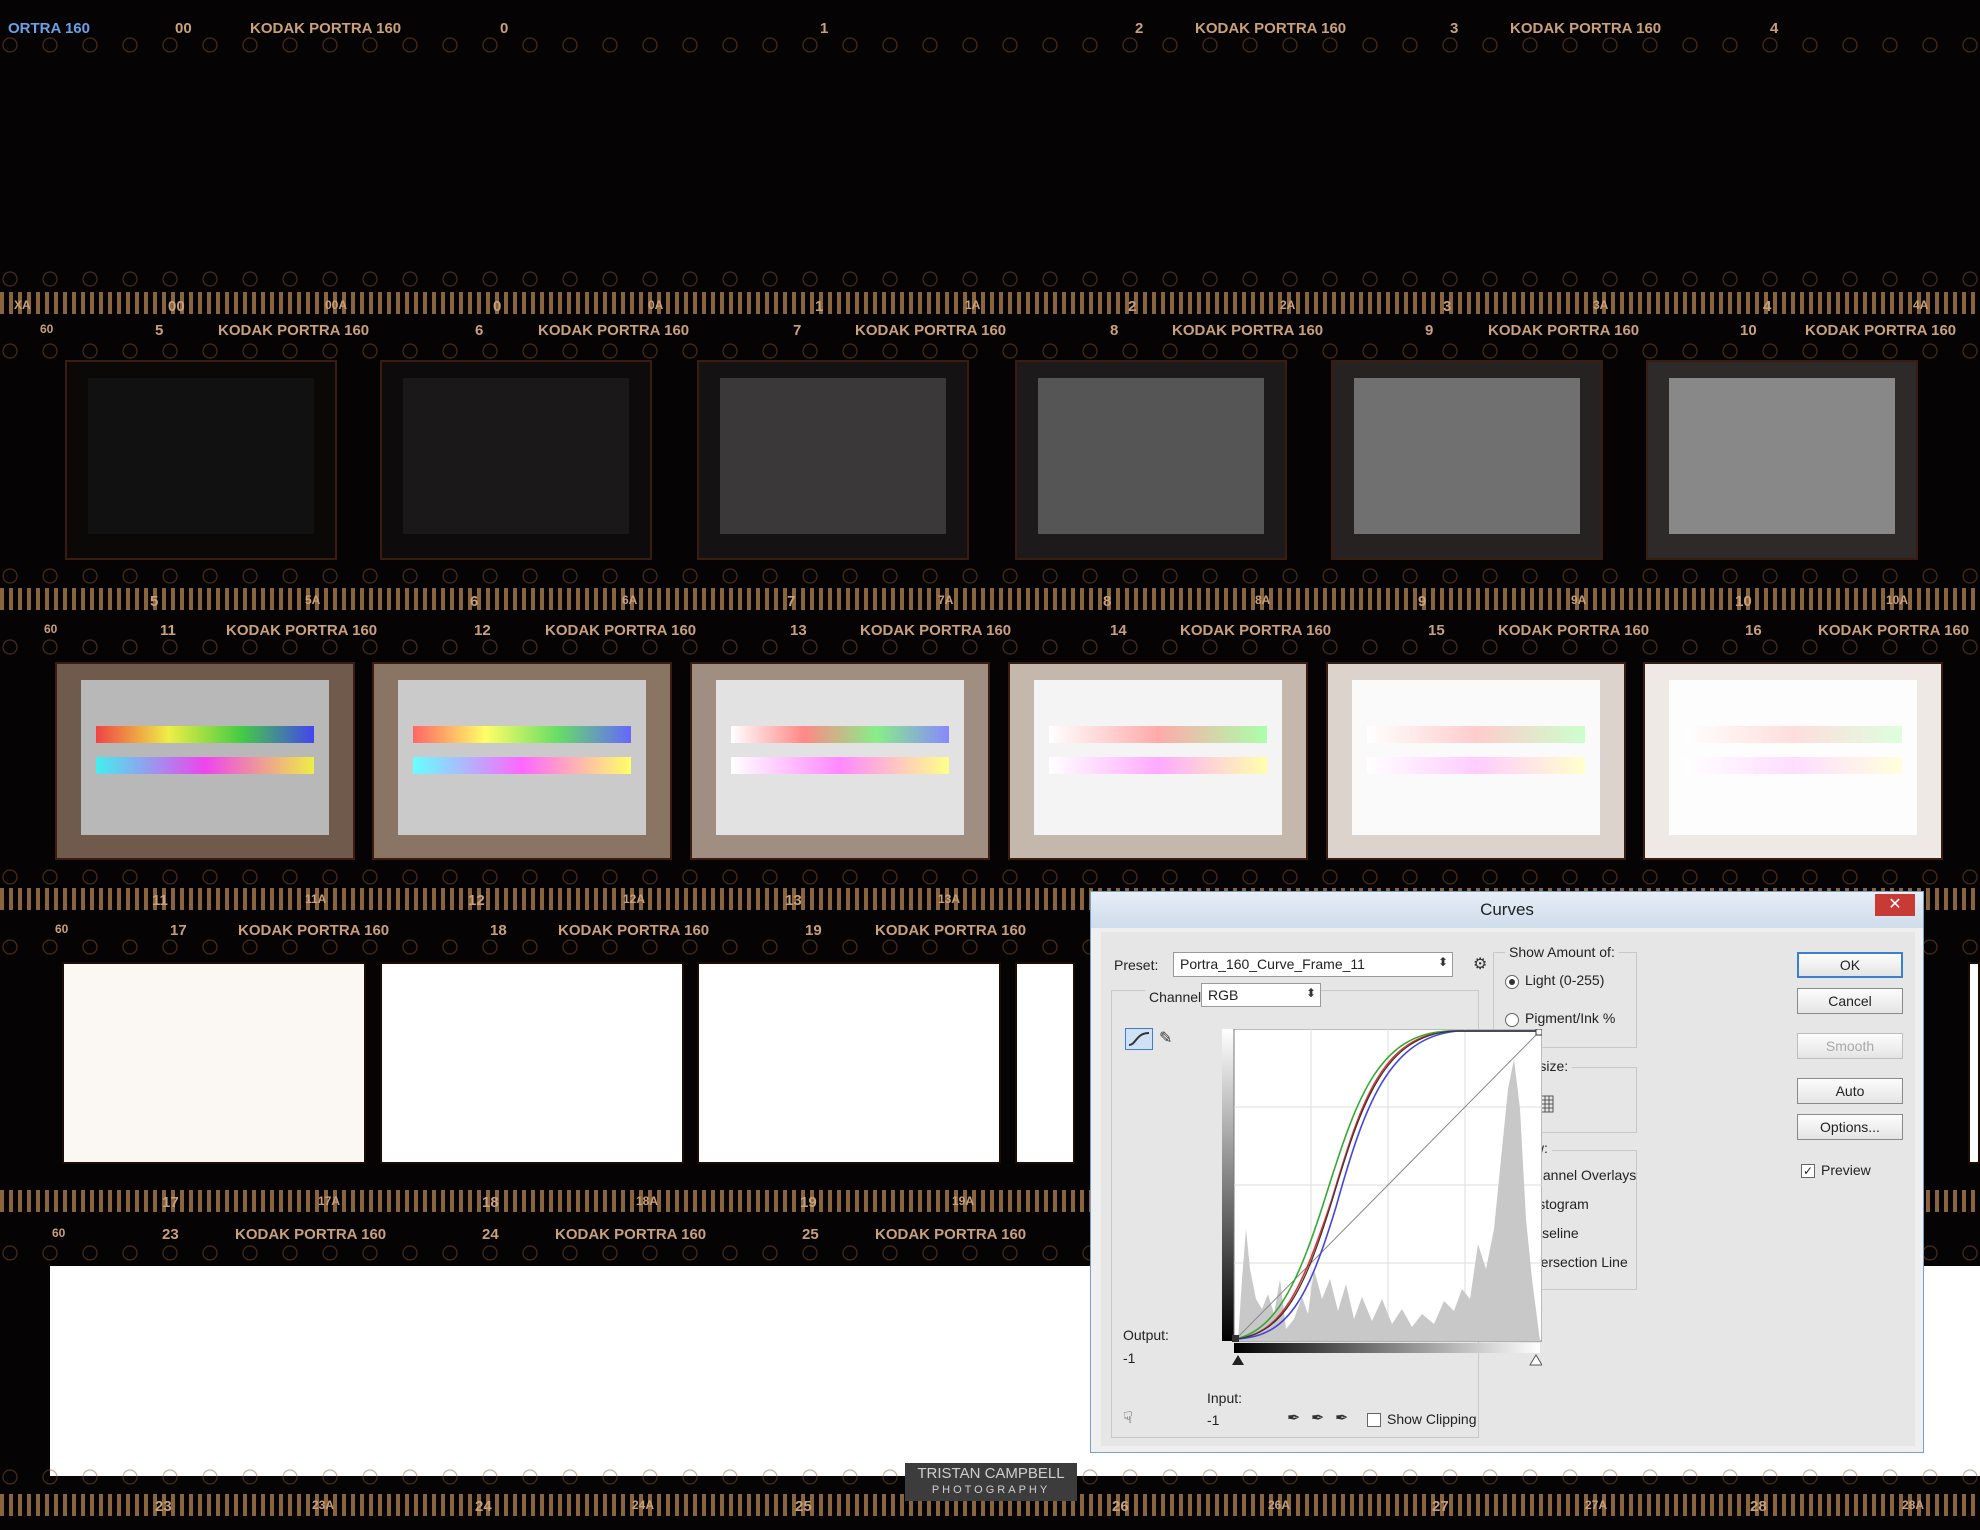 Image resolution: width=1980 pixels, height=1530 pixels. I want to click on show-amount-label: Show Amount of:, so click(1562, 952).